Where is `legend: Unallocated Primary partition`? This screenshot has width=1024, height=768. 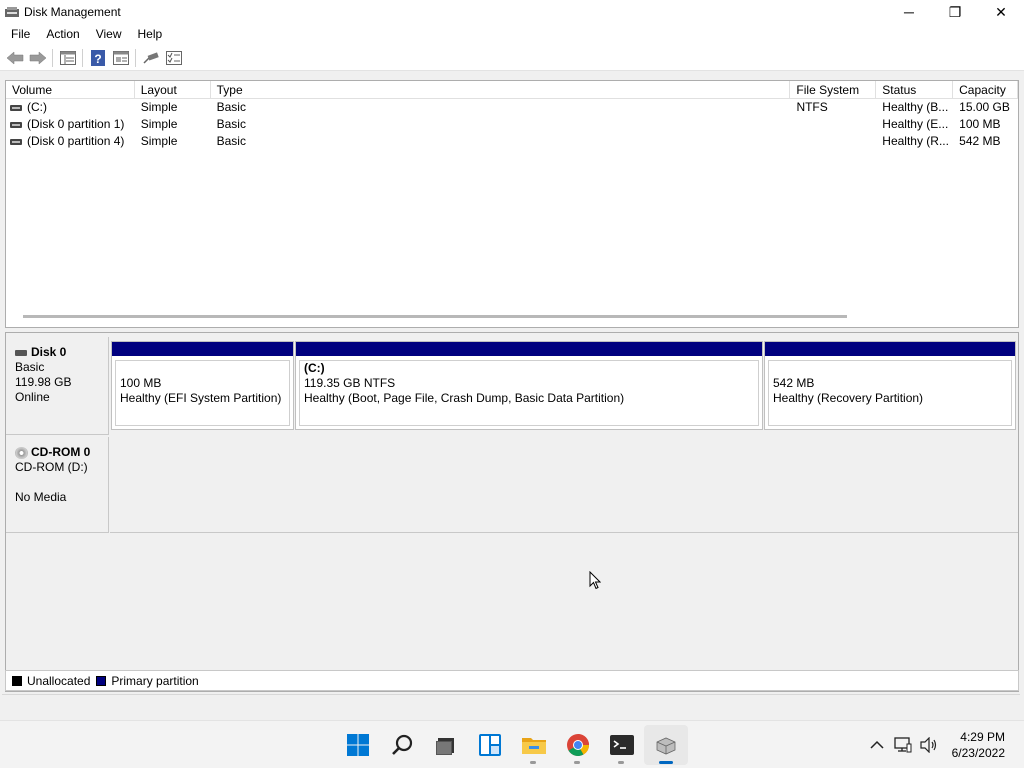
legend: Unallocated Primary partition is located at coordinates (512, 680).